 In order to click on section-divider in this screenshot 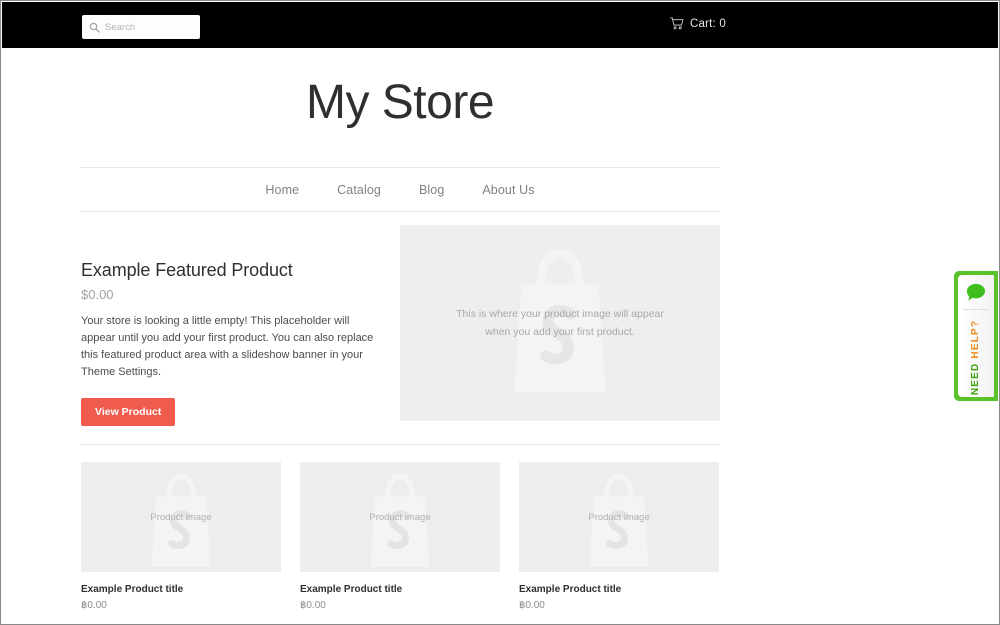, I will do `click(400, 444)`.